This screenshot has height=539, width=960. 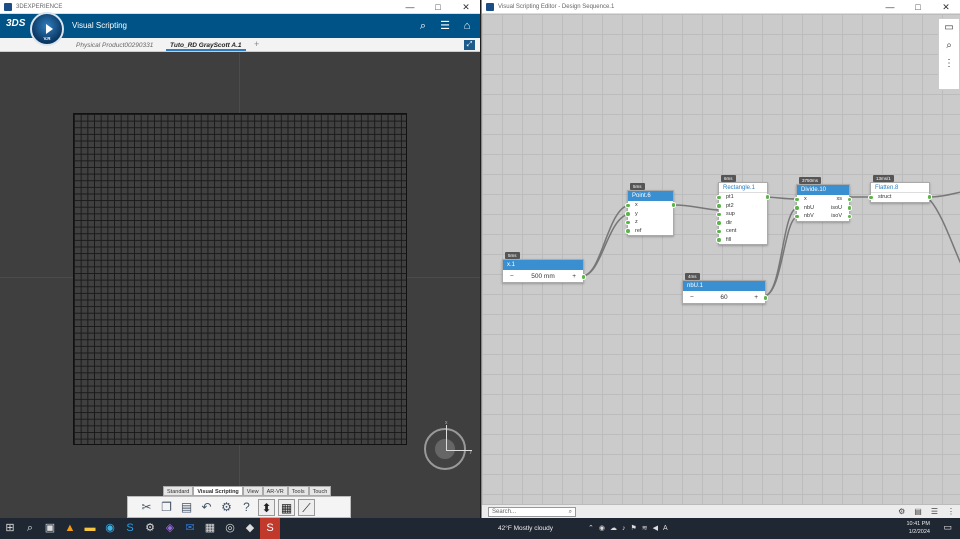 I want to click on editor-minimize-button: —, so click(x=890, y=7).